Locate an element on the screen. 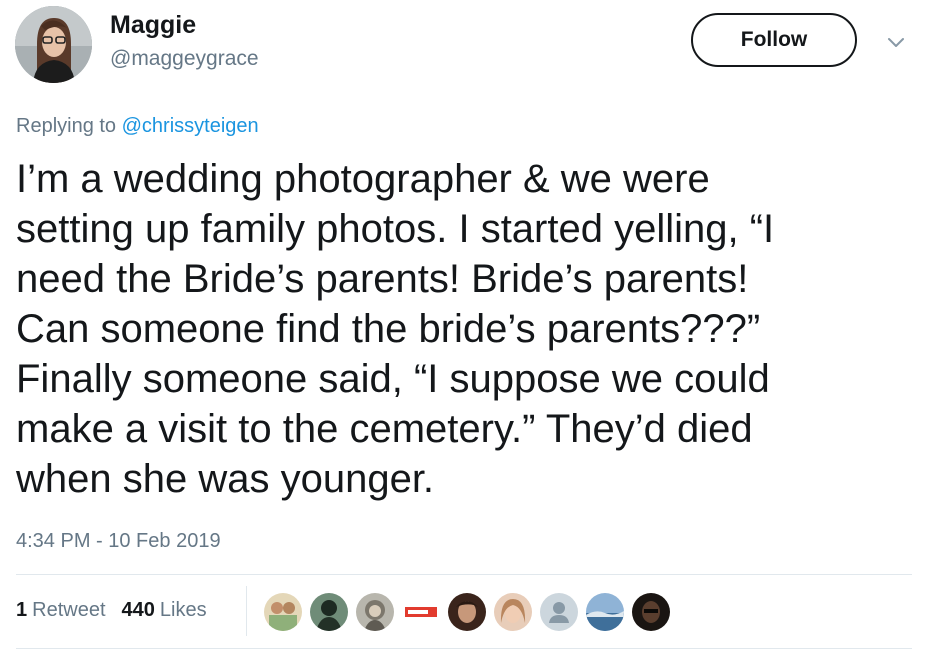  more-options-button is located at coordinates (896, 42).